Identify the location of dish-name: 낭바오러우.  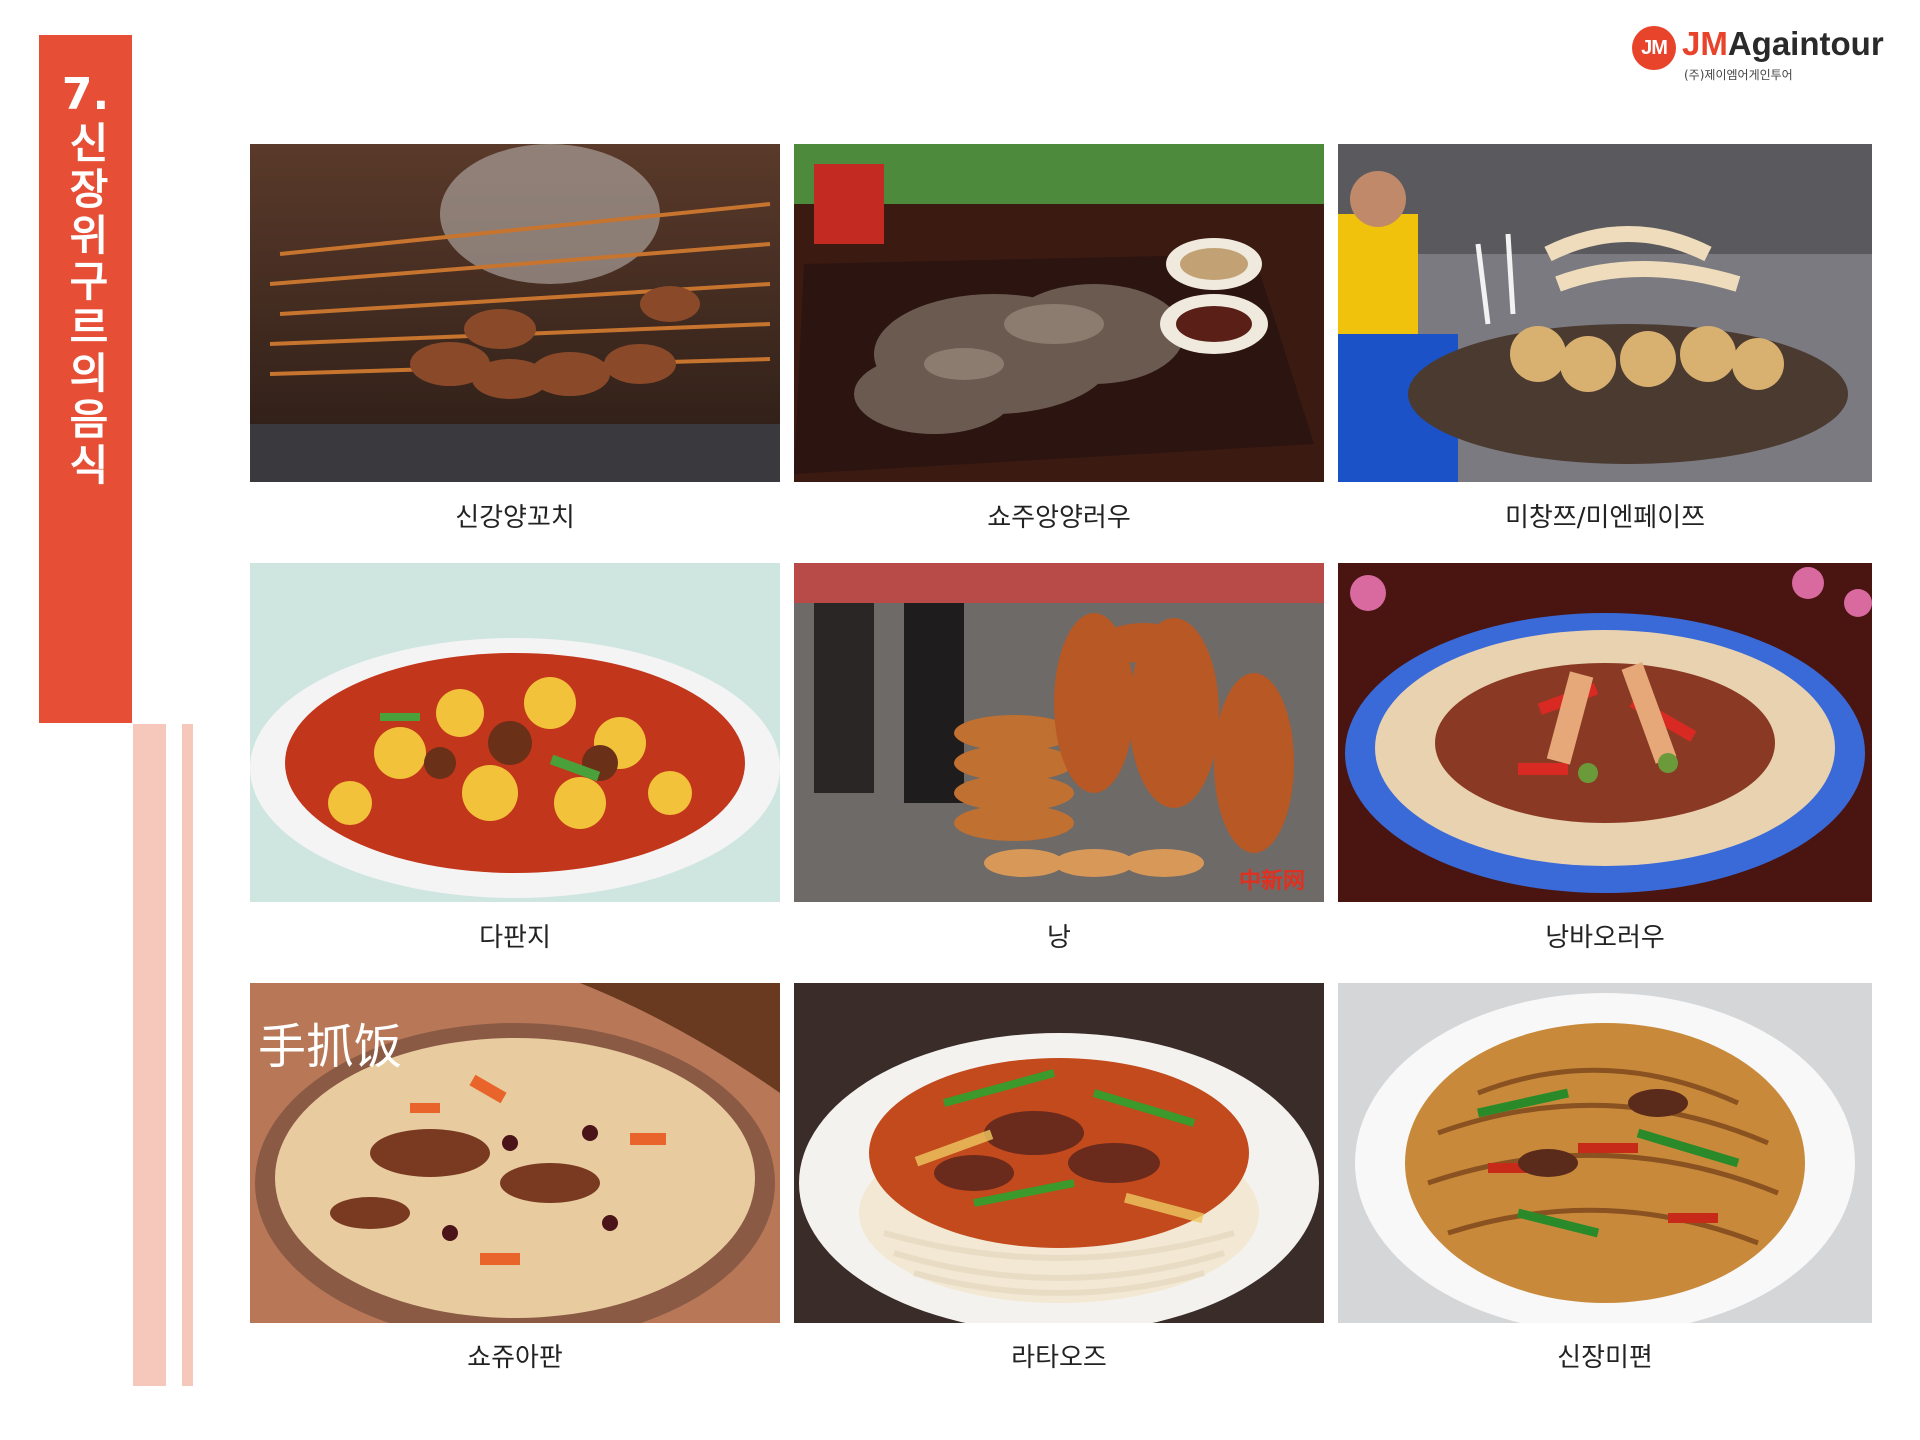
(1605, 938).